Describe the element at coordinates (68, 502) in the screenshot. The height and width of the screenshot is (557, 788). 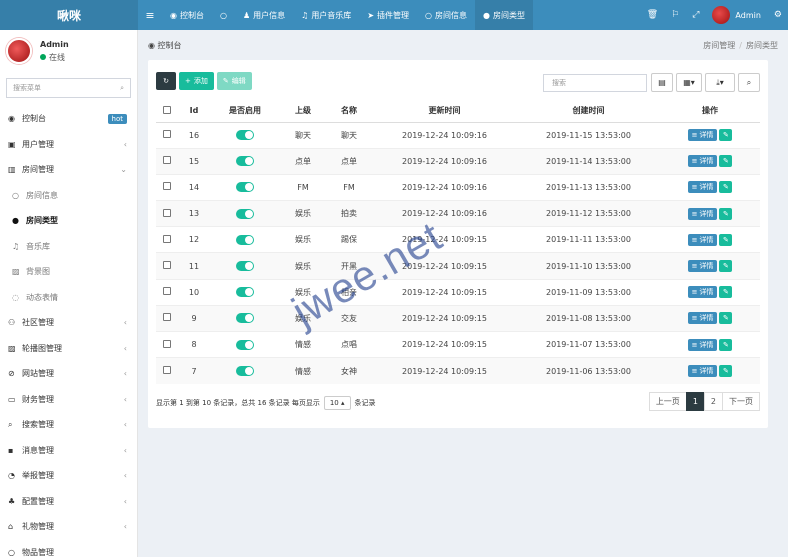
I see `sidebar-item: ♣ 配置管理 ‹` at that location.